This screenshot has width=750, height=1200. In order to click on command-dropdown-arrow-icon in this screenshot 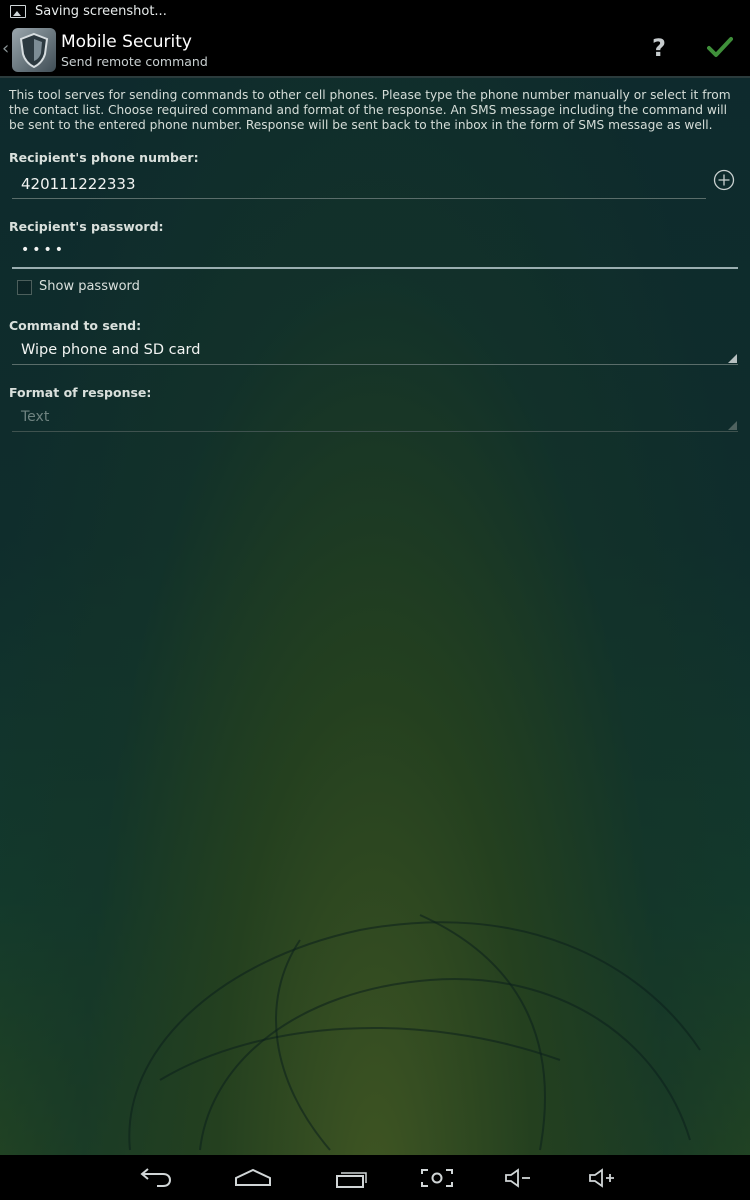, I will do `click(732, 358)`.